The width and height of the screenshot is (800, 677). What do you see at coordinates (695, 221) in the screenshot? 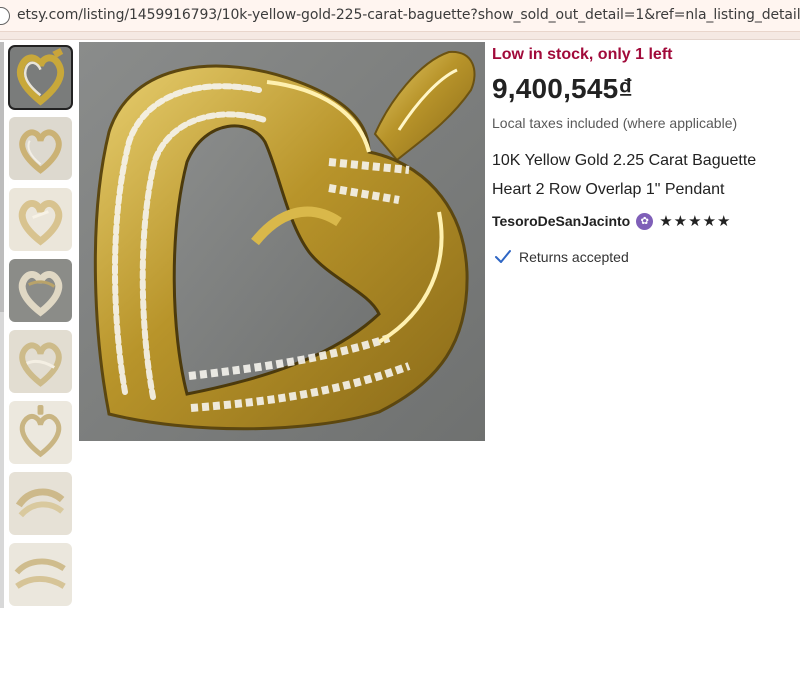
I see `rating-stars: ★★★★★` at bounding box center [695, 221].